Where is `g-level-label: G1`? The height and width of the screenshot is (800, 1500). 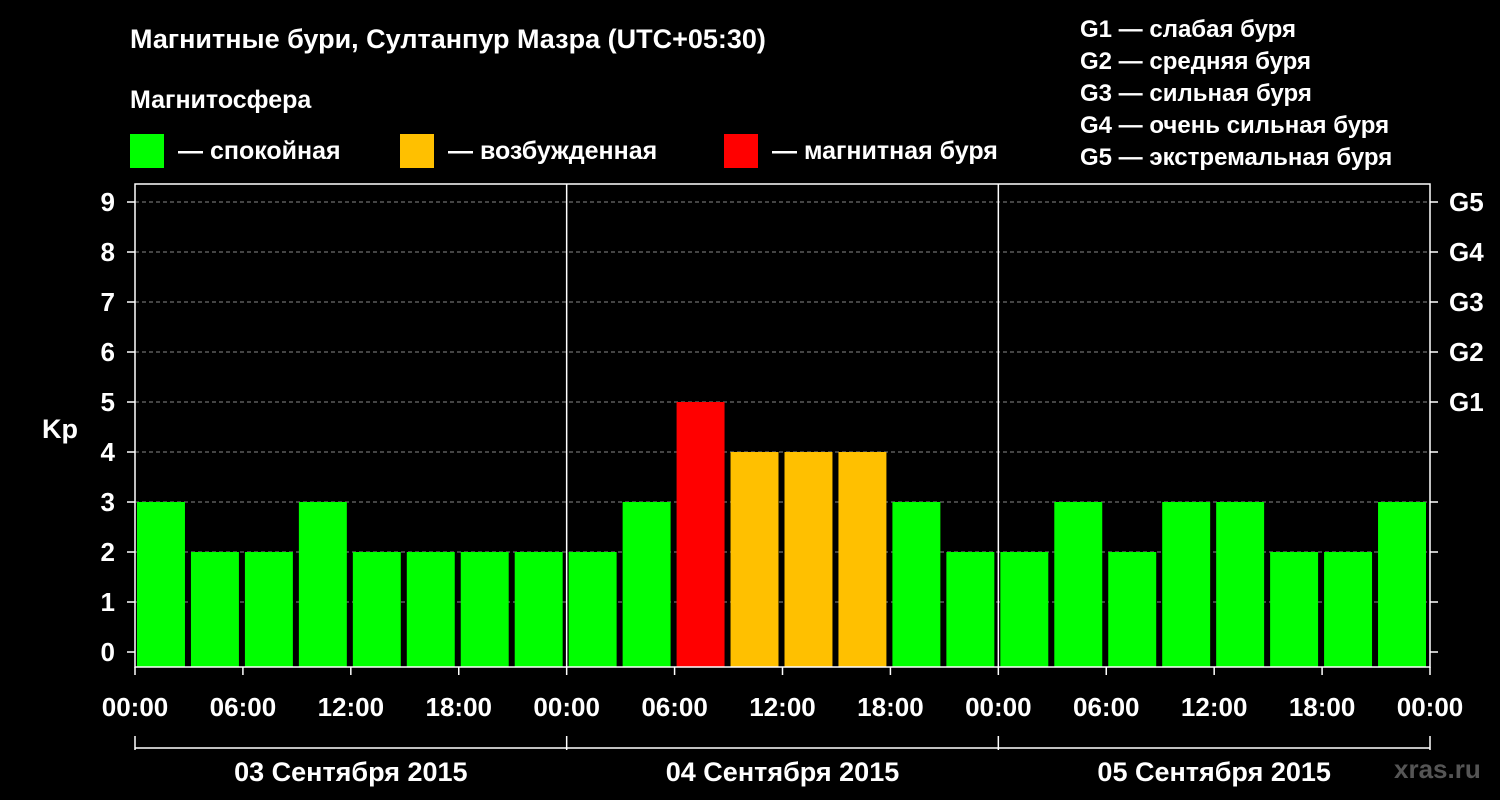
g-level-label: G1 is located at coordinates (1466, 402).